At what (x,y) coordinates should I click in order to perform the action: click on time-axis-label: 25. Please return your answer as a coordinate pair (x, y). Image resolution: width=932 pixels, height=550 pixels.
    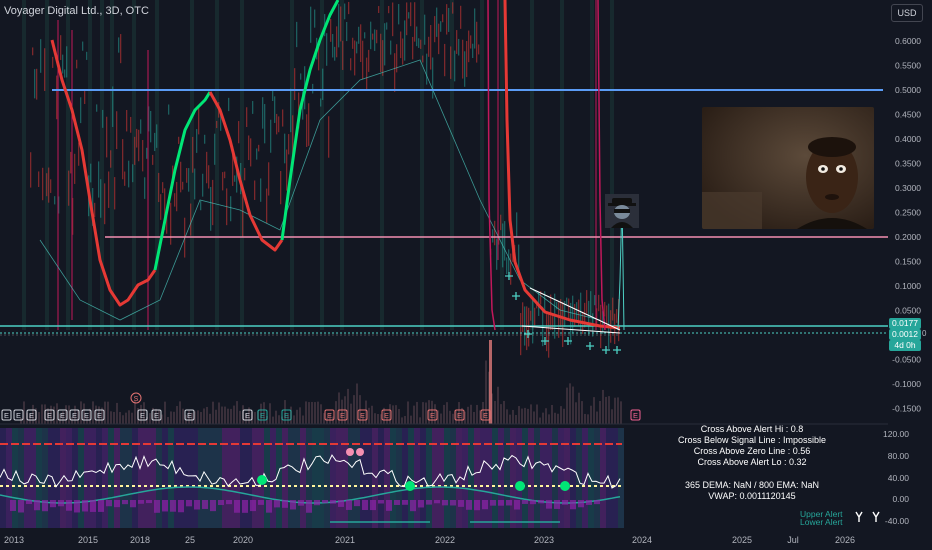
    Looking at the image, I should click on (190, 540).